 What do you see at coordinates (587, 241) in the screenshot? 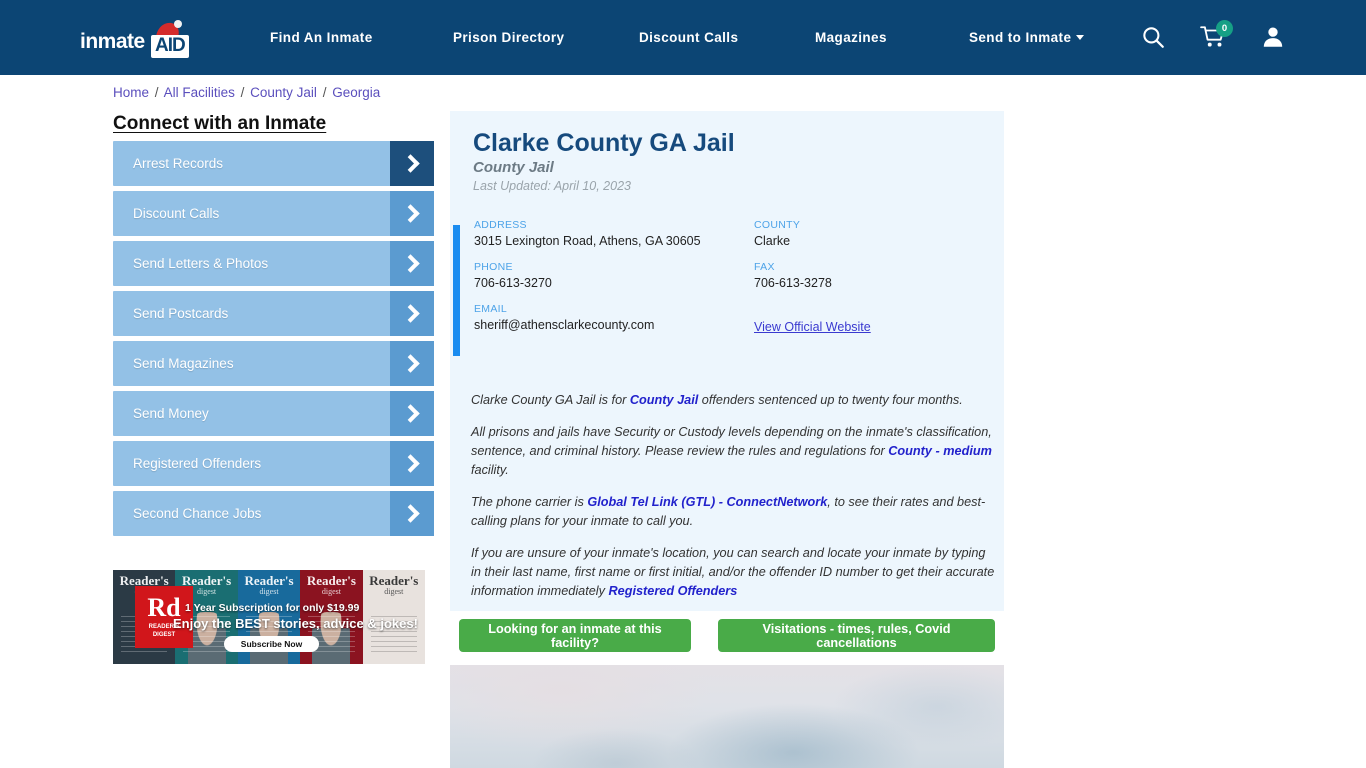
I see `address-value: 3015 Lexington Road, Athens, GA 30605` at bounding box center [587, 241].